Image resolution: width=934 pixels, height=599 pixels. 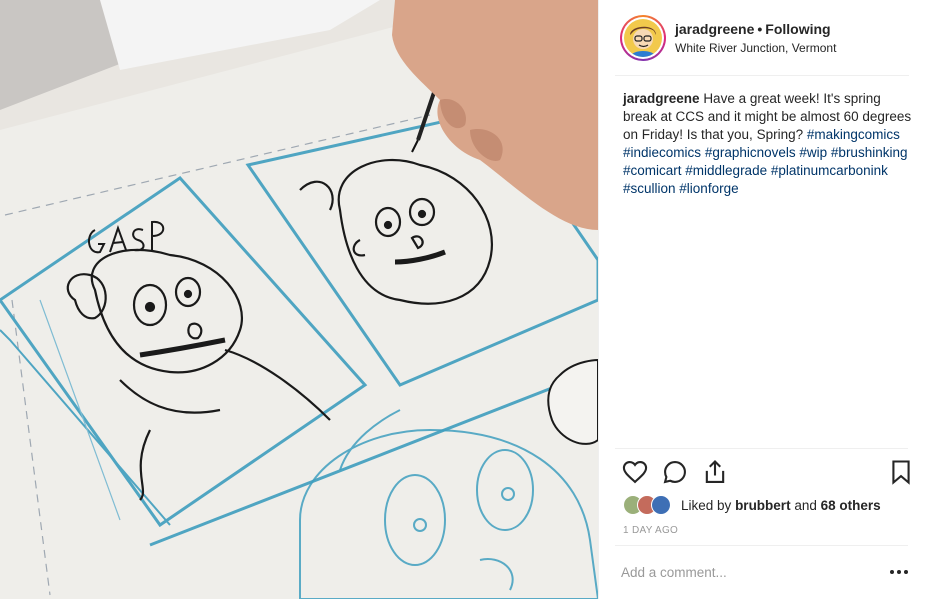 What do you see at coordinates (649, 188) in the screenshot?
I see `hashtag-link: #scullion` at bounding box center [649, 188].